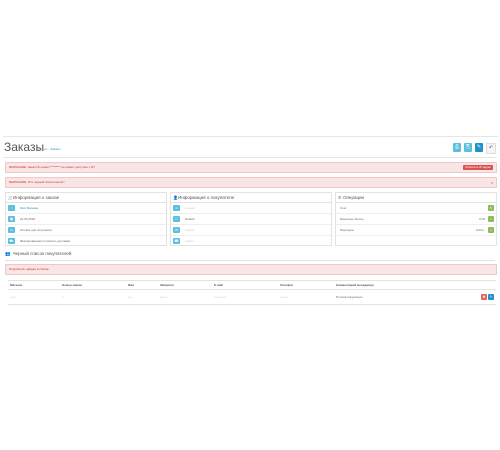  Describe the element at coordinates (250, 157) in the screenshot. I see `header-divider` at that location.